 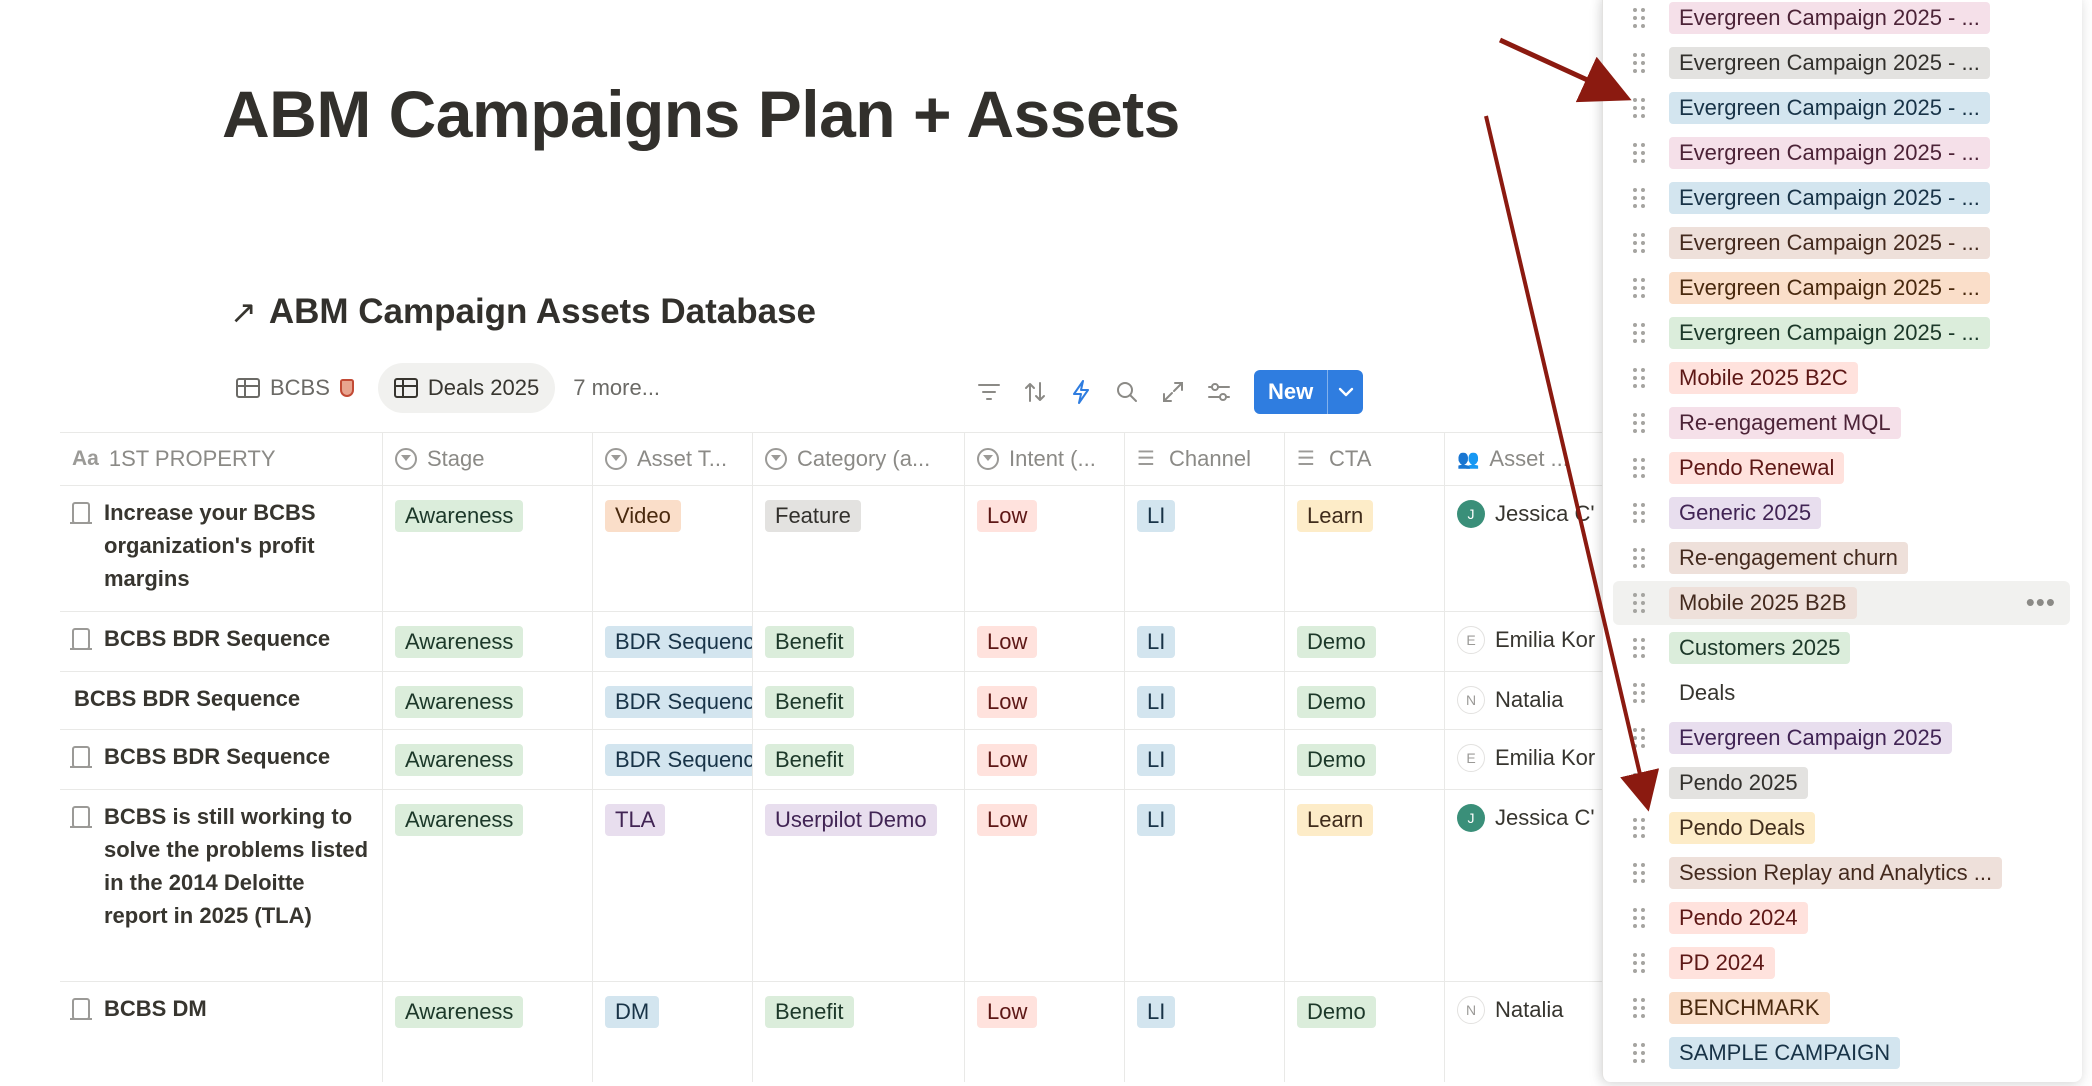 What do you see at coordinates (1219, 392) in the screenshot?
I see `settings-sliders-icon` at bounding box center [1219, 392].